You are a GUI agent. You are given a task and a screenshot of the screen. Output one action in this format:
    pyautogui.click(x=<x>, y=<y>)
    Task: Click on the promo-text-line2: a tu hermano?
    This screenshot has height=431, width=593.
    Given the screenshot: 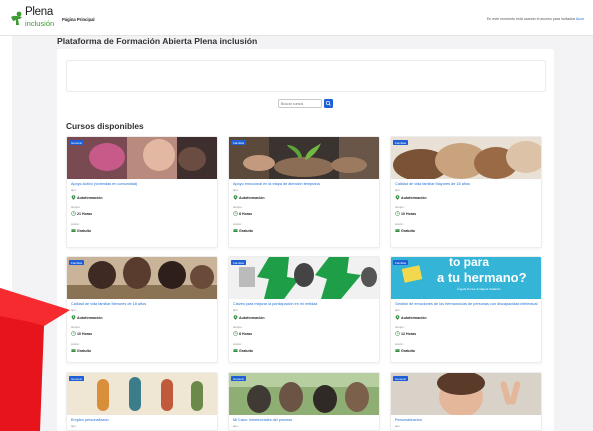 What is the action you would take?
    pyautogui.click(x=482, y=277)
    